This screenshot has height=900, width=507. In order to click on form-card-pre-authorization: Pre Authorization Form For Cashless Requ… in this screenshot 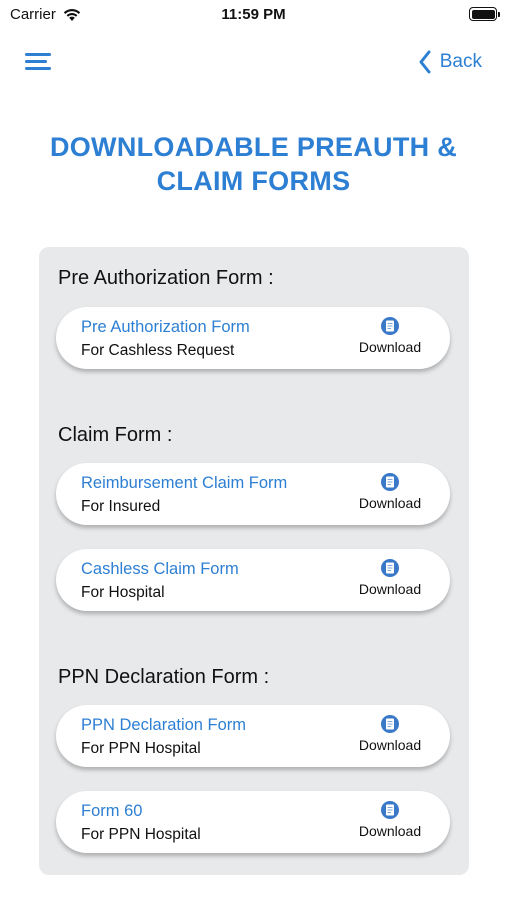, I will do `click(253, 338)`.